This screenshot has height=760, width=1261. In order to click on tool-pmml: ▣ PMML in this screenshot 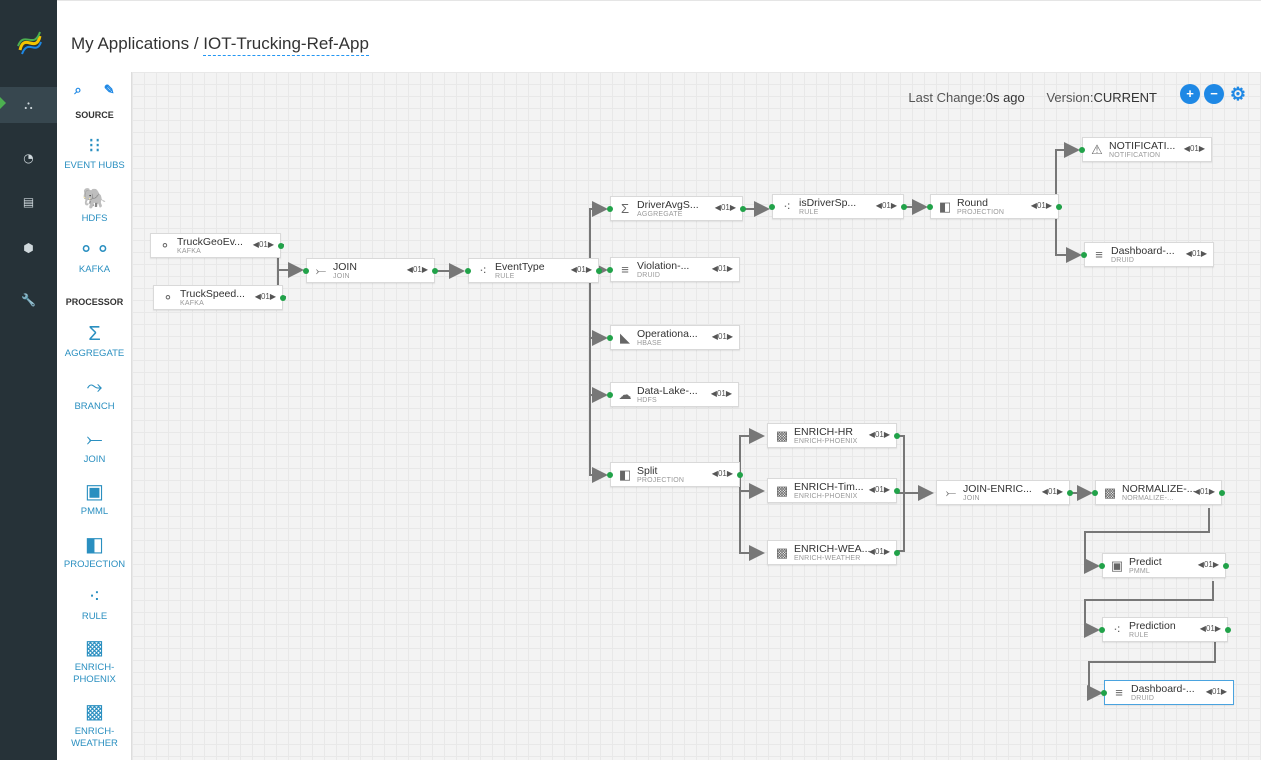, I will do `click(94, 498)`.